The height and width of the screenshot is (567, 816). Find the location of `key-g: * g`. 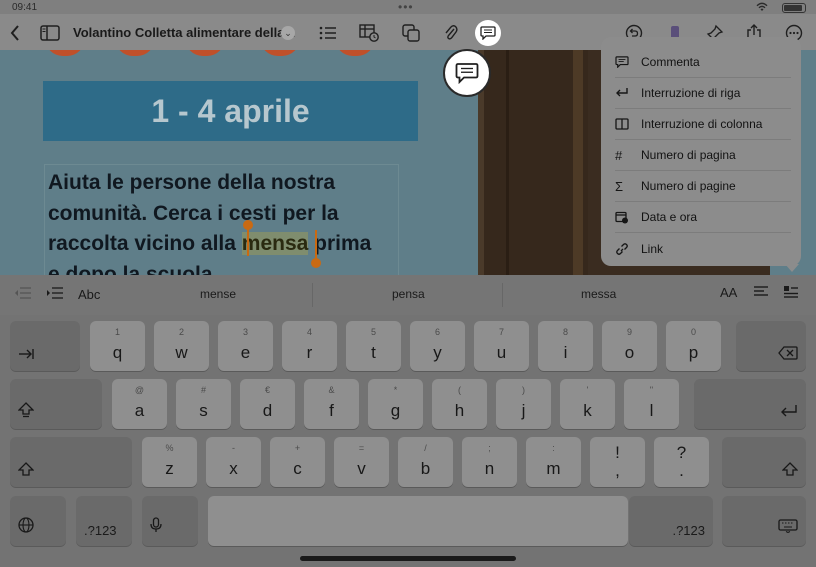

key-g: * g is located at coordinates (395, 404).